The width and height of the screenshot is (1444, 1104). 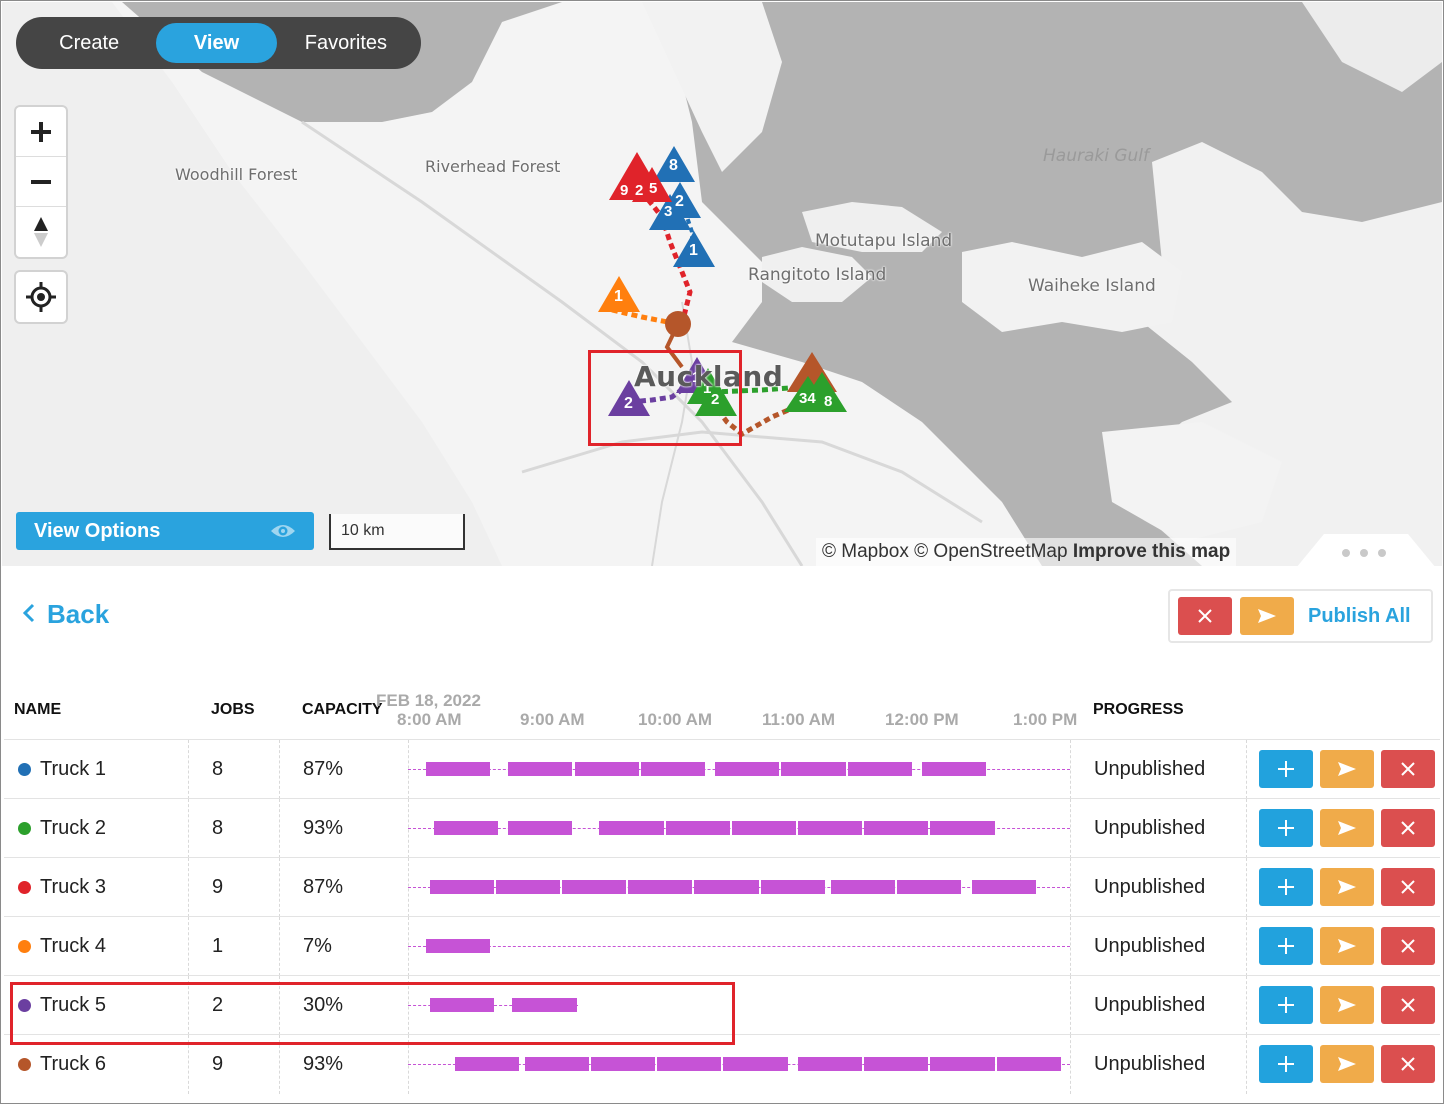 I want to click on truck-name: Truck 4, so click(x=73, y=946).